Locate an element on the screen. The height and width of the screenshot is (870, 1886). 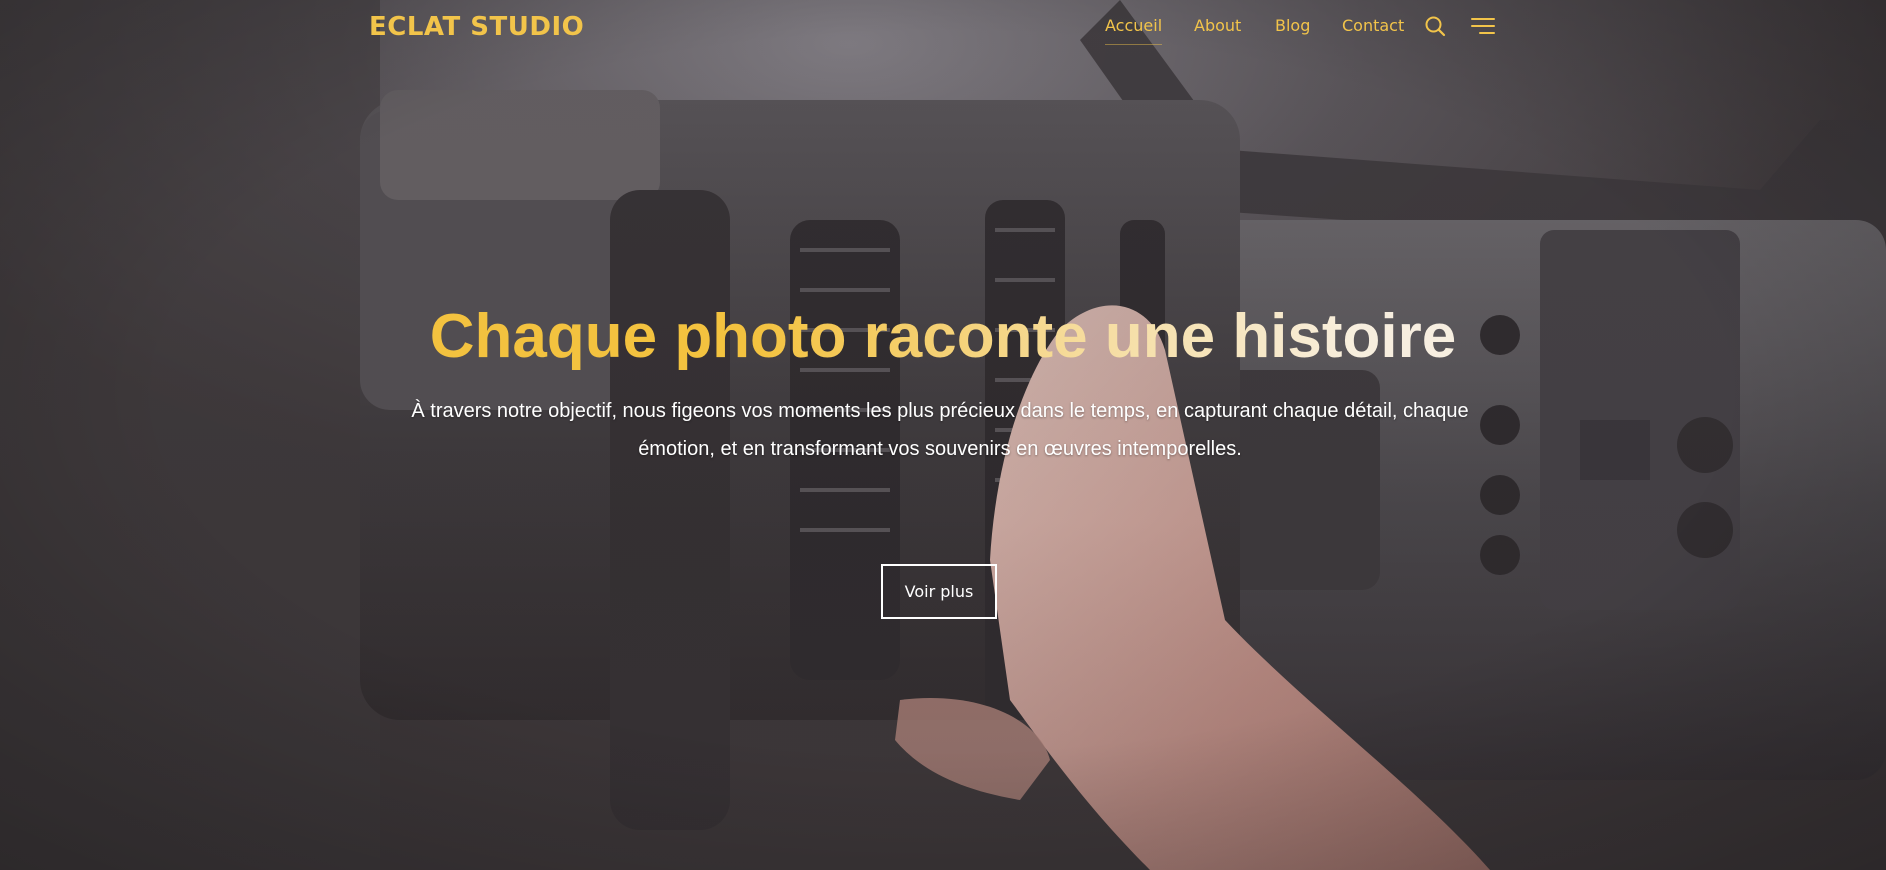
nav-item-about: About is located at coordinates (1217, 26).